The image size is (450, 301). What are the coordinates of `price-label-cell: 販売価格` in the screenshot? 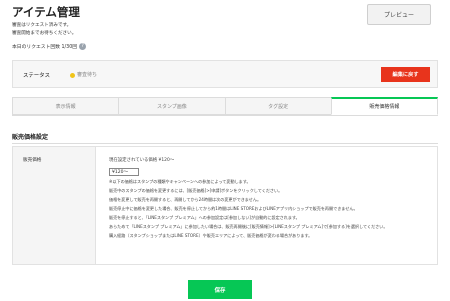 It's located at (54, 205).